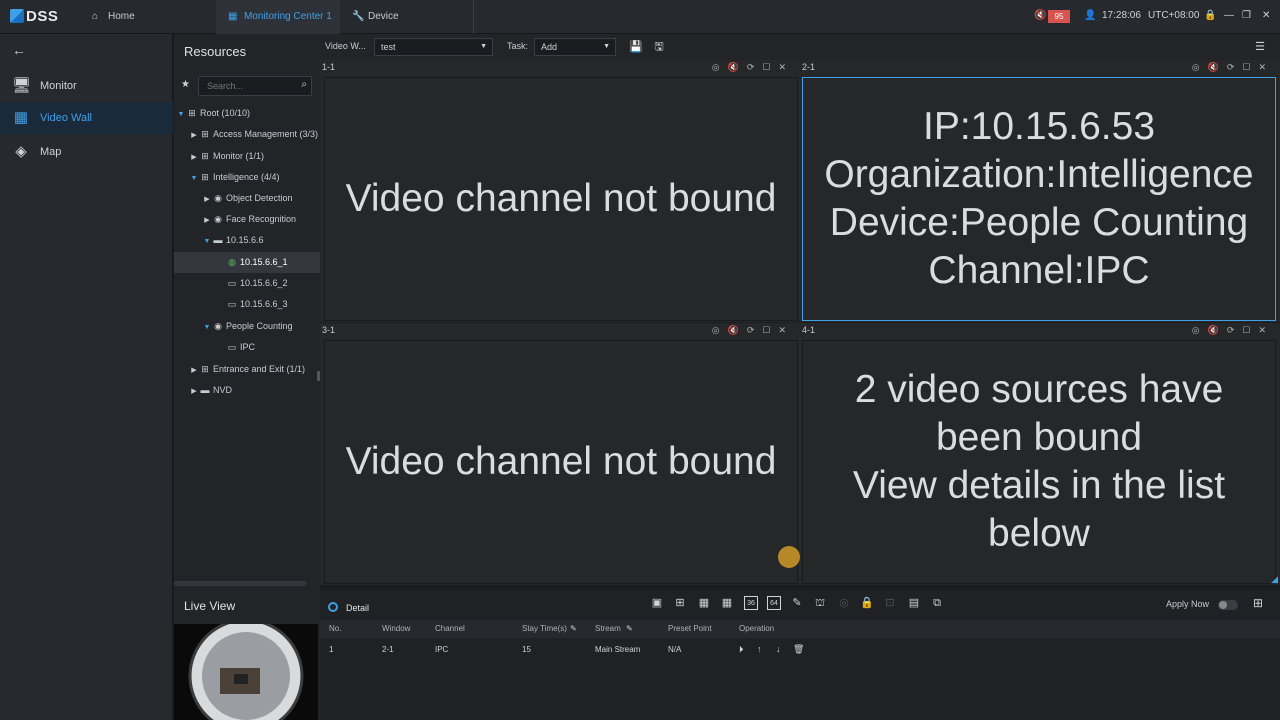 This screenshot has height=720, width=1280. What do you see at coordinates (433, 47) in the screenshot?
I see `video-wall-select: test ▼` at bounding box center [433, 47].